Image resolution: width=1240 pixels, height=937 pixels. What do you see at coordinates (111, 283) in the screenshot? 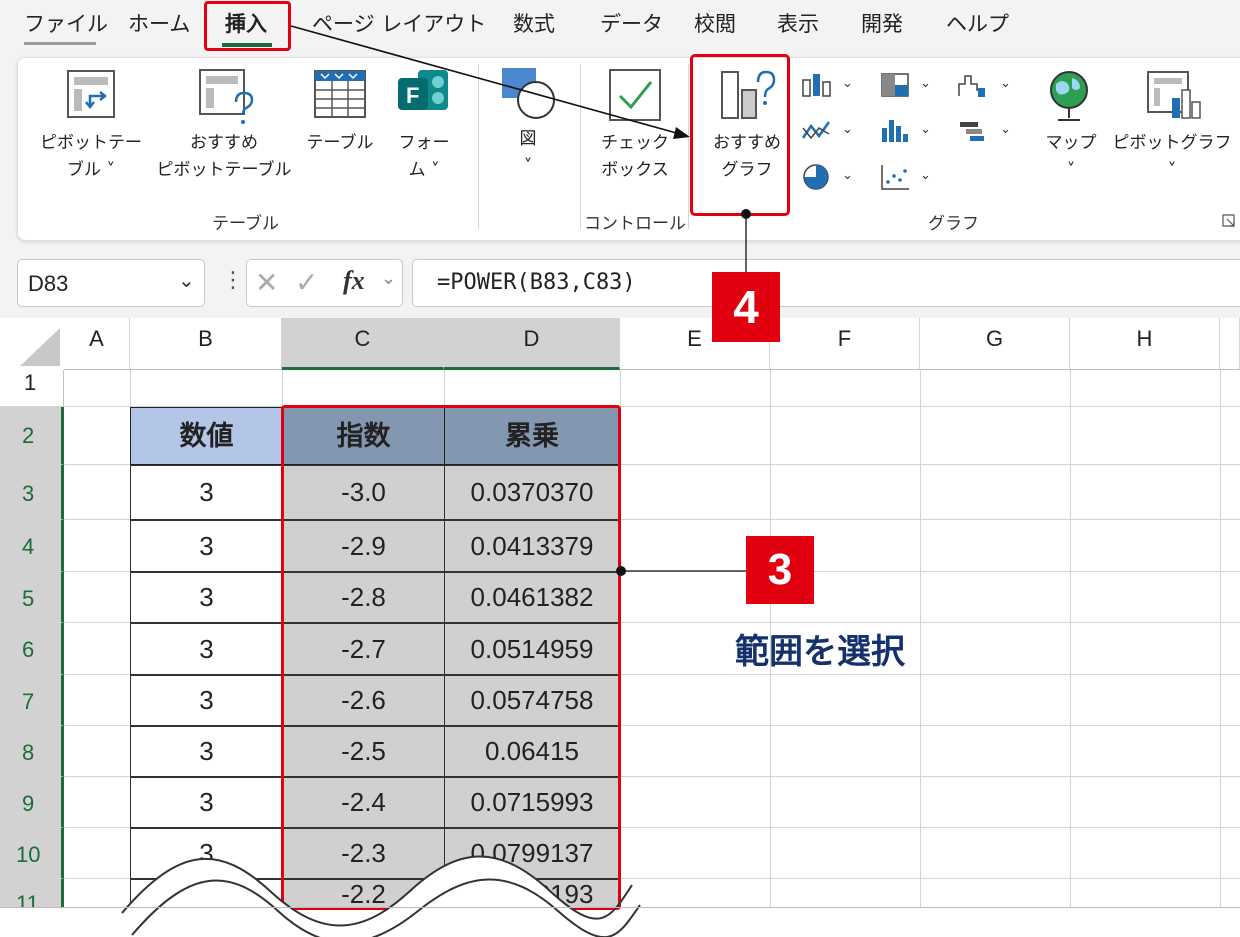
I see `name-box: D83 ⌄` at bounding box center [111, 283].